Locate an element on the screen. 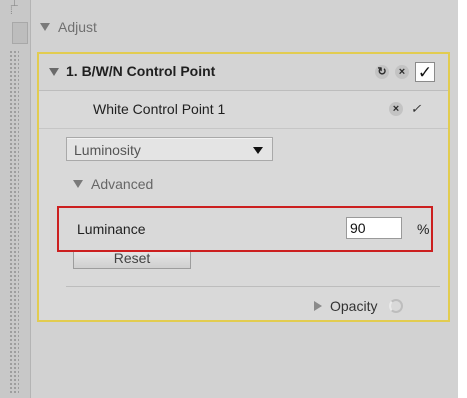  divider is located at coordinates (253, 286).